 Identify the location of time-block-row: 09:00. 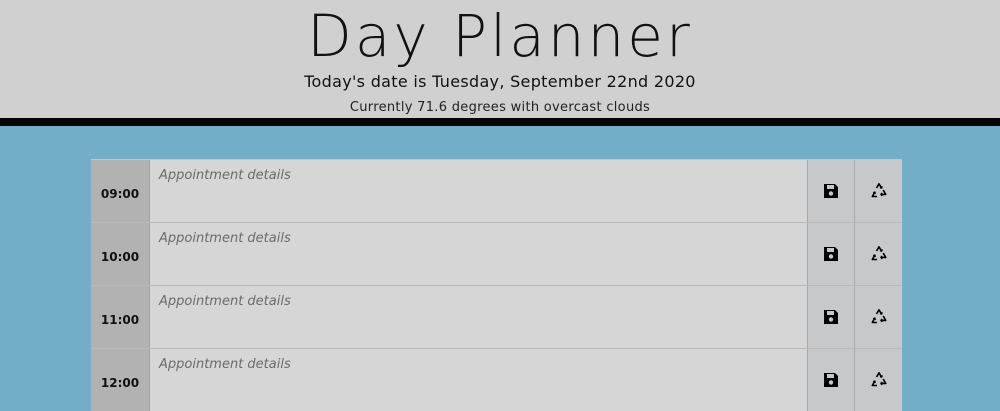
(496, 190).